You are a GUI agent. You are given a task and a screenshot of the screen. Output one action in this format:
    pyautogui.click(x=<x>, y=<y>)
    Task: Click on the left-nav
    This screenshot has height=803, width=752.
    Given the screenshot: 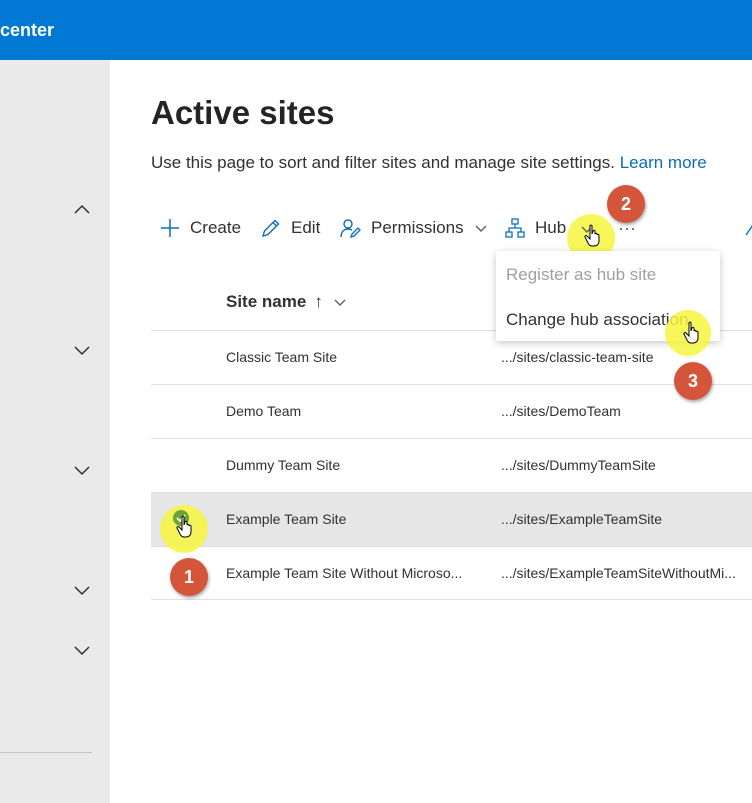 What is the action you would take?
    pyautogui.click(x=55, y=431)
    